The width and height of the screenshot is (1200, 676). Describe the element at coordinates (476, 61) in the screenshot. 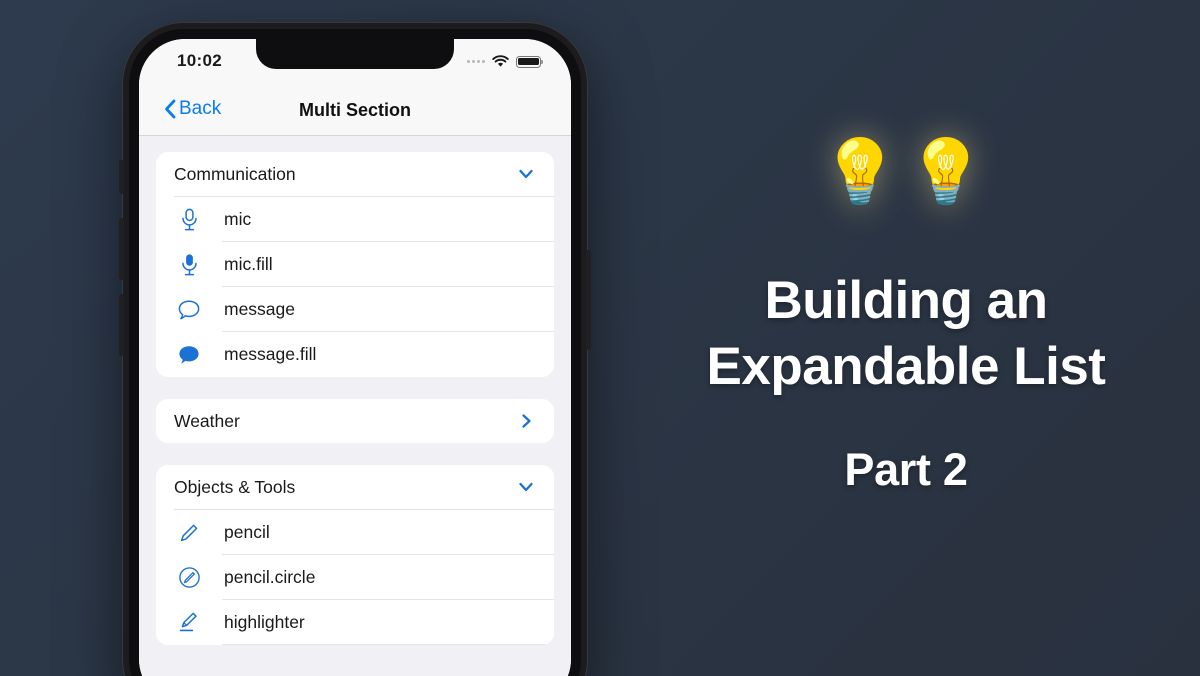

I see `cellular-signal-icon` at that location.